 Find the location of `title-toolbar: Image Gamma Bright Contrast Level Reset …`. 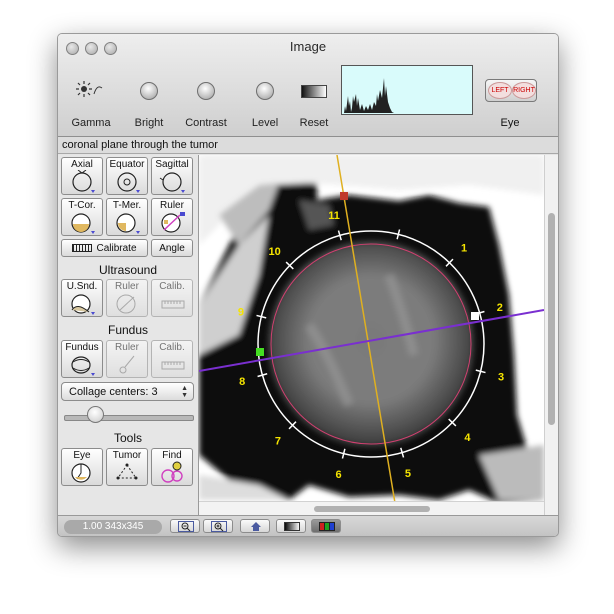

title-toolbar: Image Gamma Bright Contrast Level Reset … is located at coordinates (308, 85).